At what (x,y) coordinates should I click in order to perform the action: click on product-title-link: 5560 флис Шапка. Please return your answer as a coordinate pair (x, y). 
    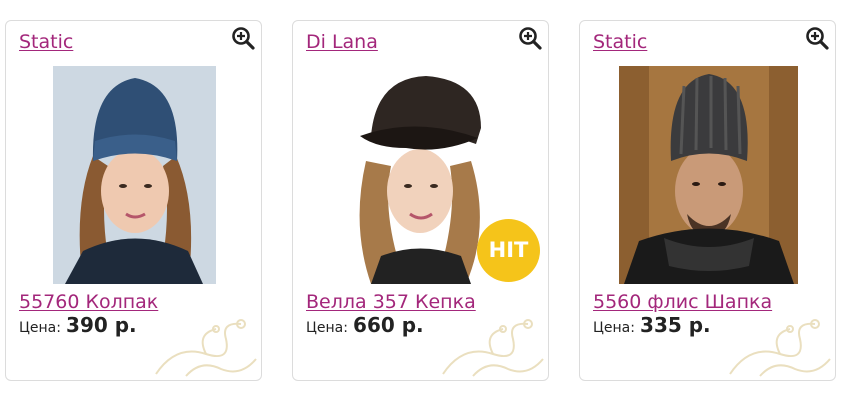
    Looking at the image, I should click on (682, 302).